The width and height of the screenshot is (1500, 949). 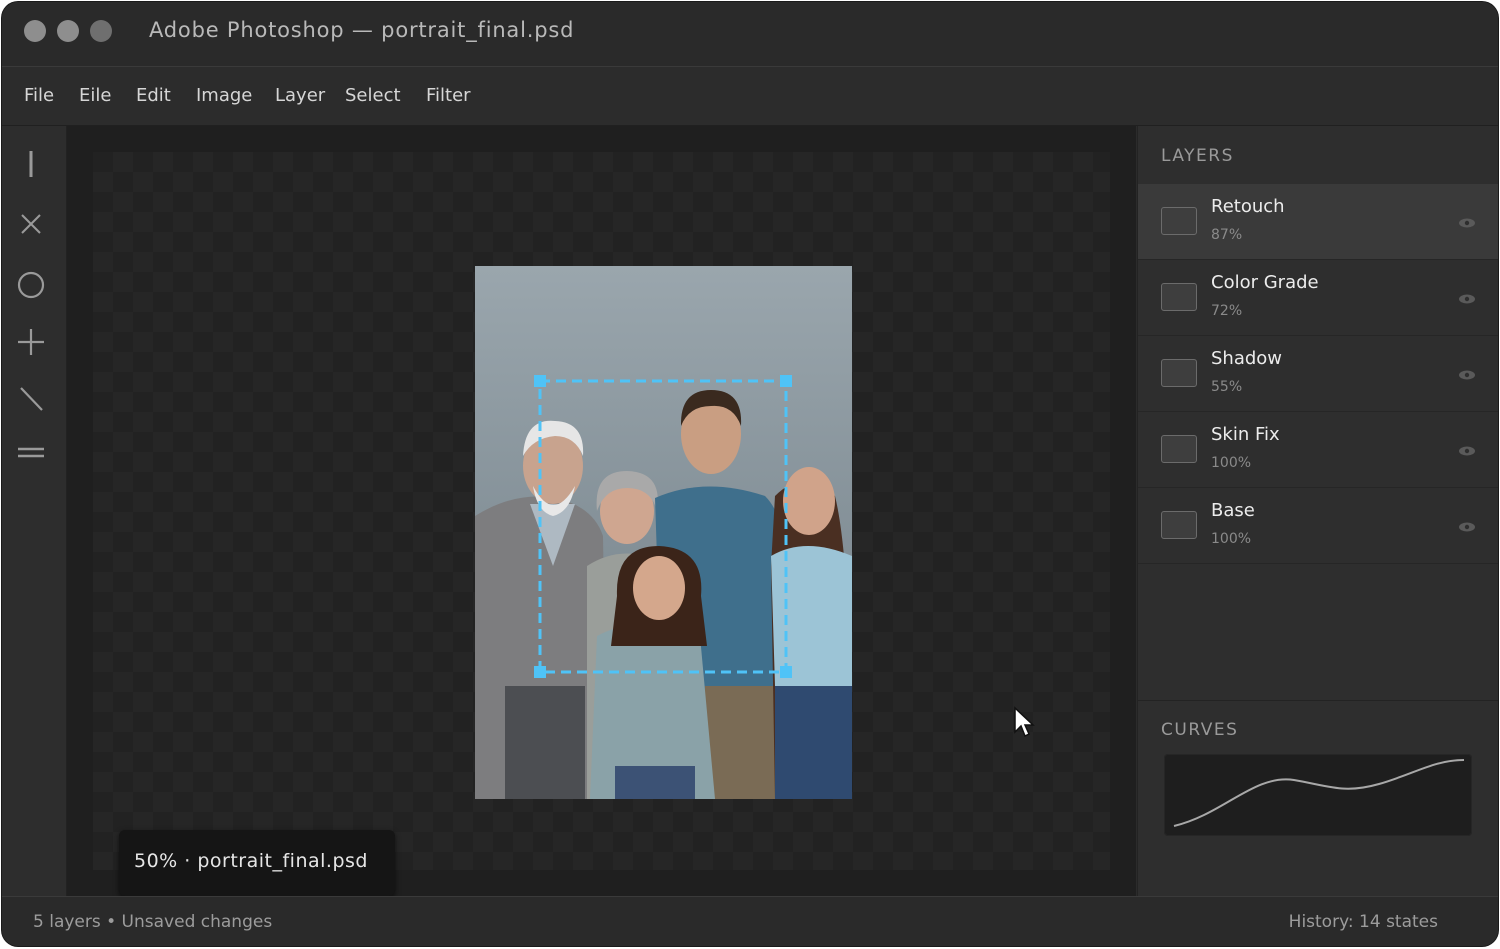 I want to click on layer-name: Base, so click(x=1233, y=510).